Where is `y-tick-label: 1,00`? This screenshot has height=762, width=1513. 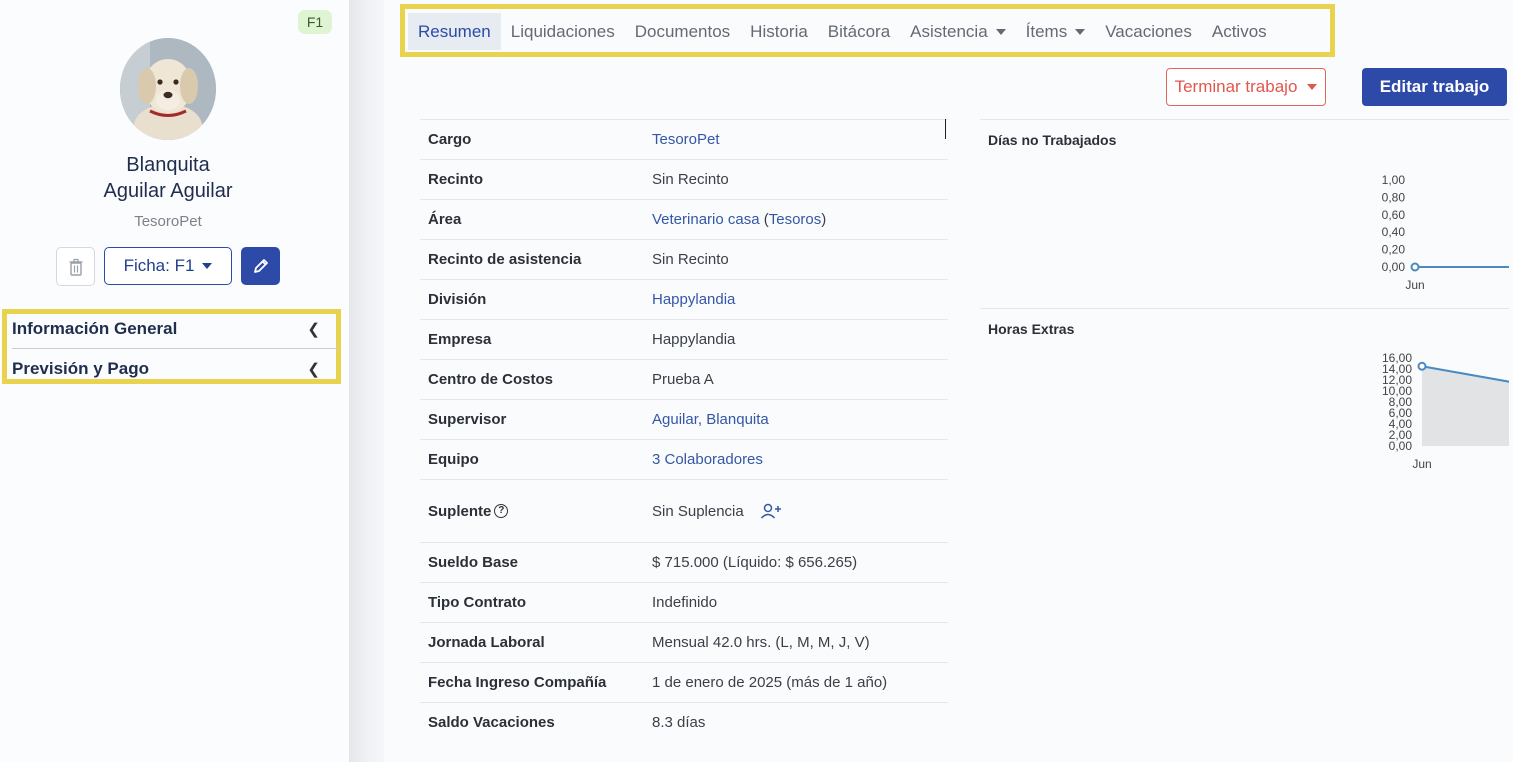
y-tick-label: 1,00 is located at coordinates (1394, 180).